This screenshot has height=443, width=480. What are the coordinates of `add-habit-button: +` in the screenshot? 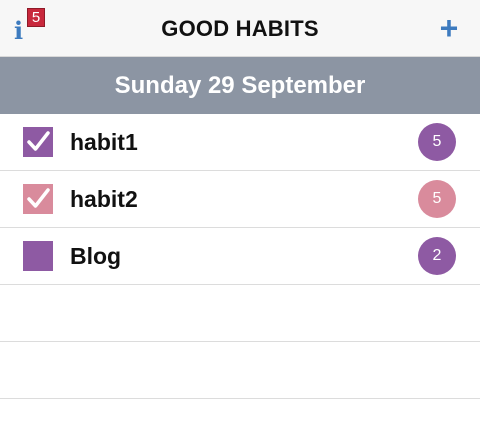 It's located at (449, 28).